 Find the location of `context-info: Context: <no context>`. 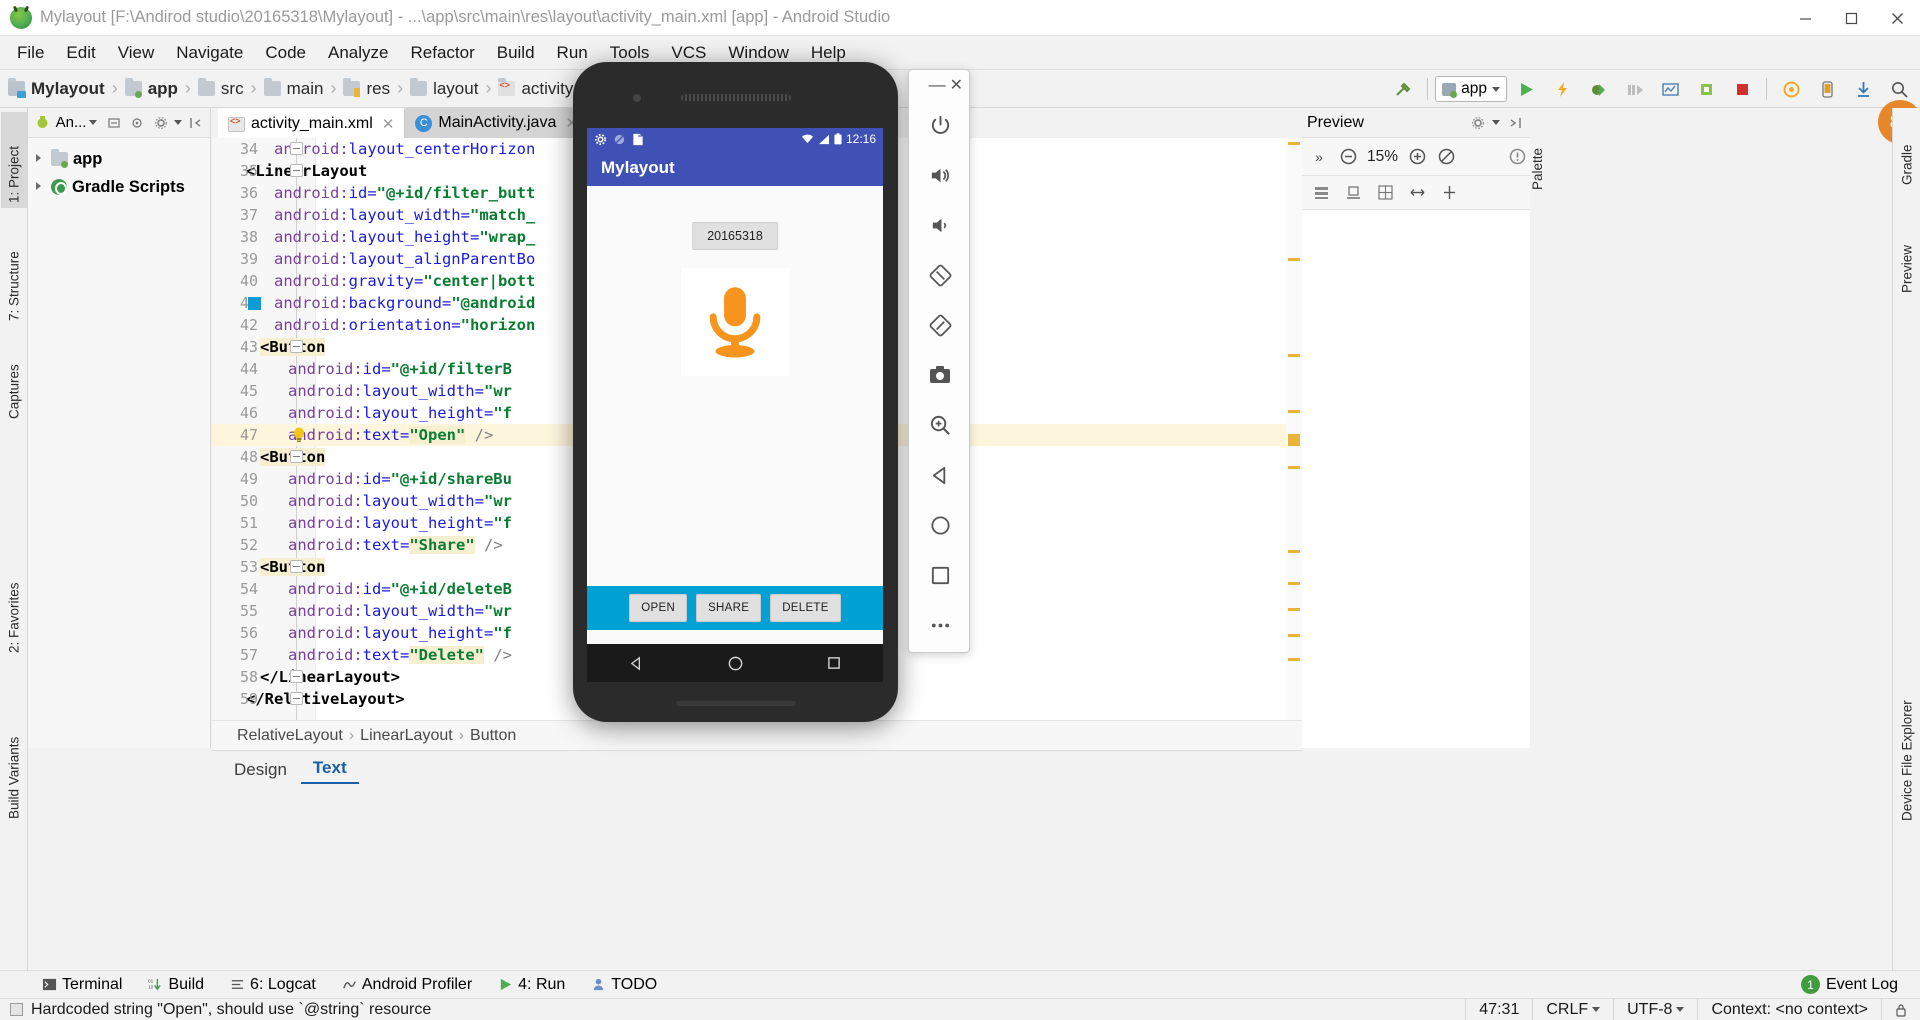

context-info: Context: <no context> is located at coordinates (1789, 1009).